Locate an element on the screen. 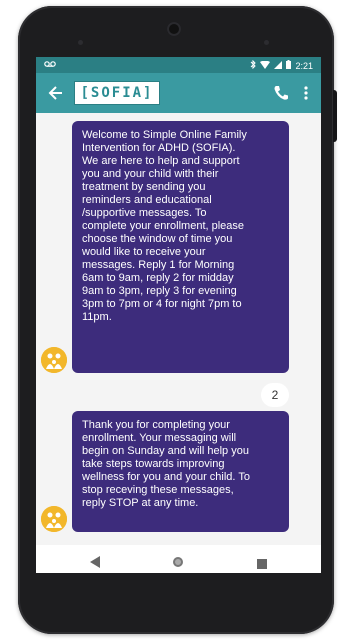  phone-icon is located at coordinates (281, 93).